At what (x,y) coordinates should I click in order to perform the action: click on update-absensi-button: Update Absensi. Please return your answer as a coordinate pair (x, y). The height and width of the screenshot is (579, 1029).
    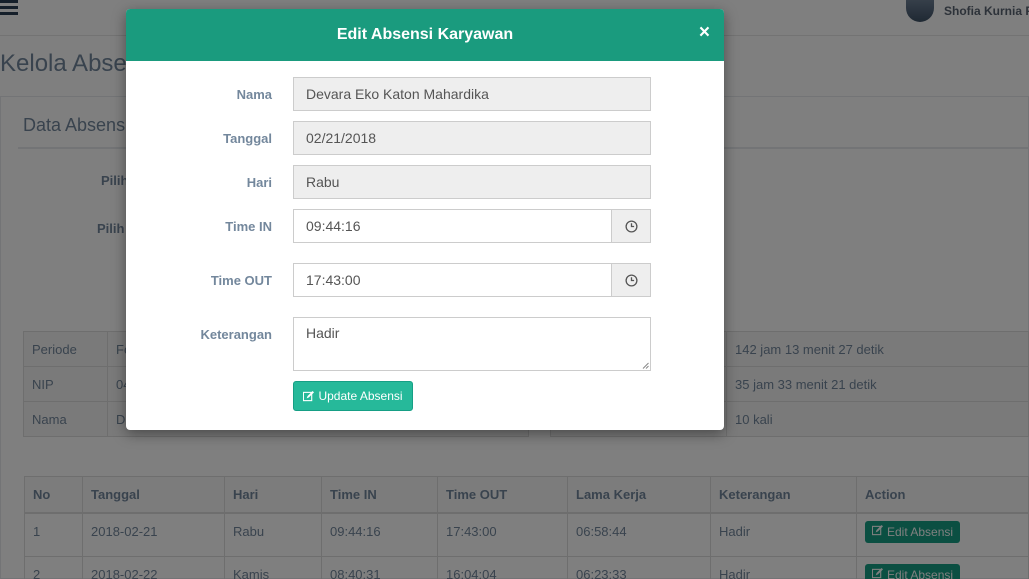
    Looking at the image, I should click on (353, 396).